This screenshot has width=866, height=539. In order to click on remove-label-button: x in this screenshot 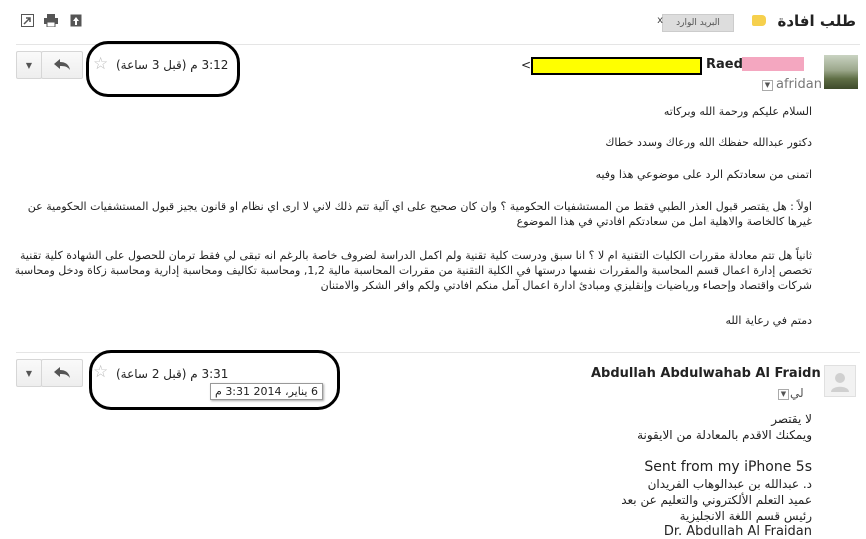, I will do `click(660, 20)`.